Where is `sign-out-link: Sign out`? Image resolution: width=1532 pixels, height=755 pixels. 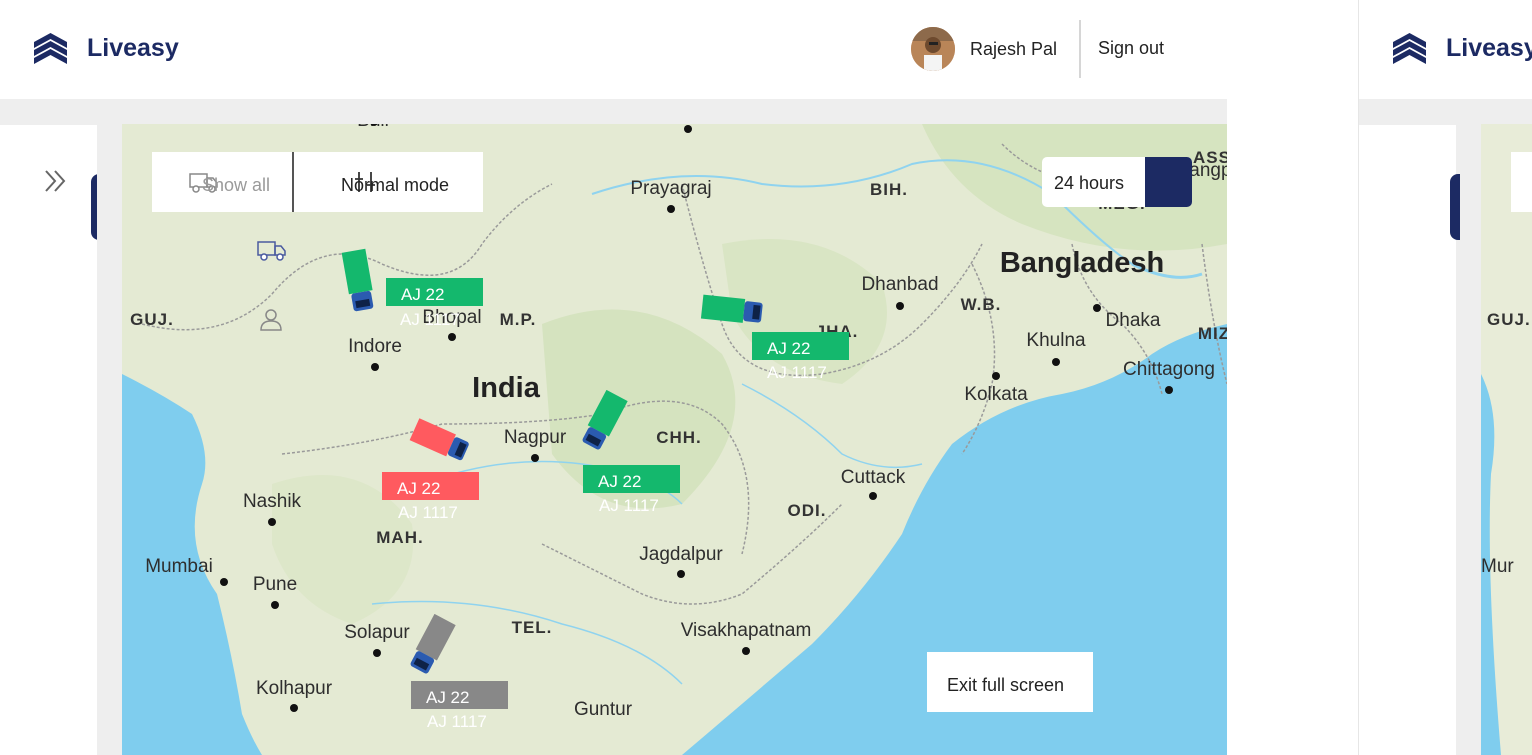 sign-out-link: Sign out is located at coordinates (1131, 48).